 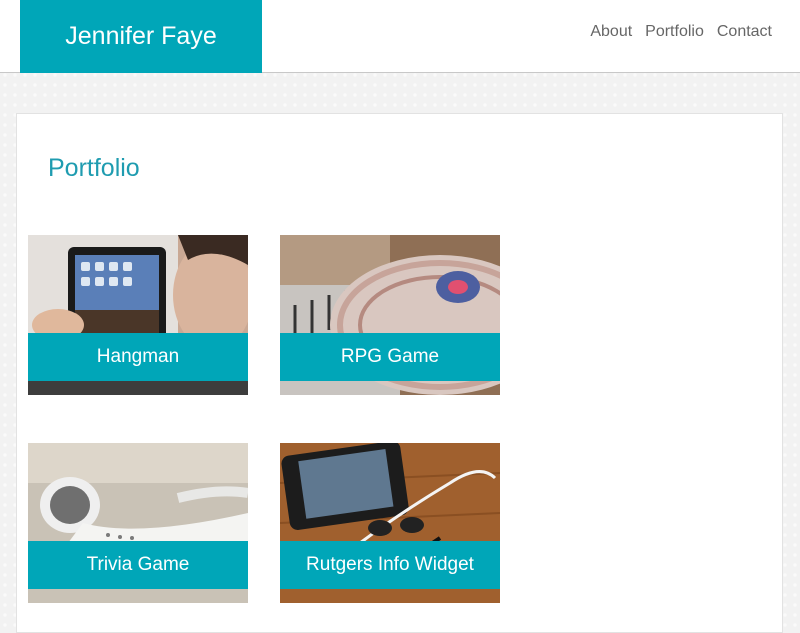 What do you see at coordinates (141, 36) in the screenshot?
I see `site-brand: Jennifer Faye` at bounding box center [141, 36].